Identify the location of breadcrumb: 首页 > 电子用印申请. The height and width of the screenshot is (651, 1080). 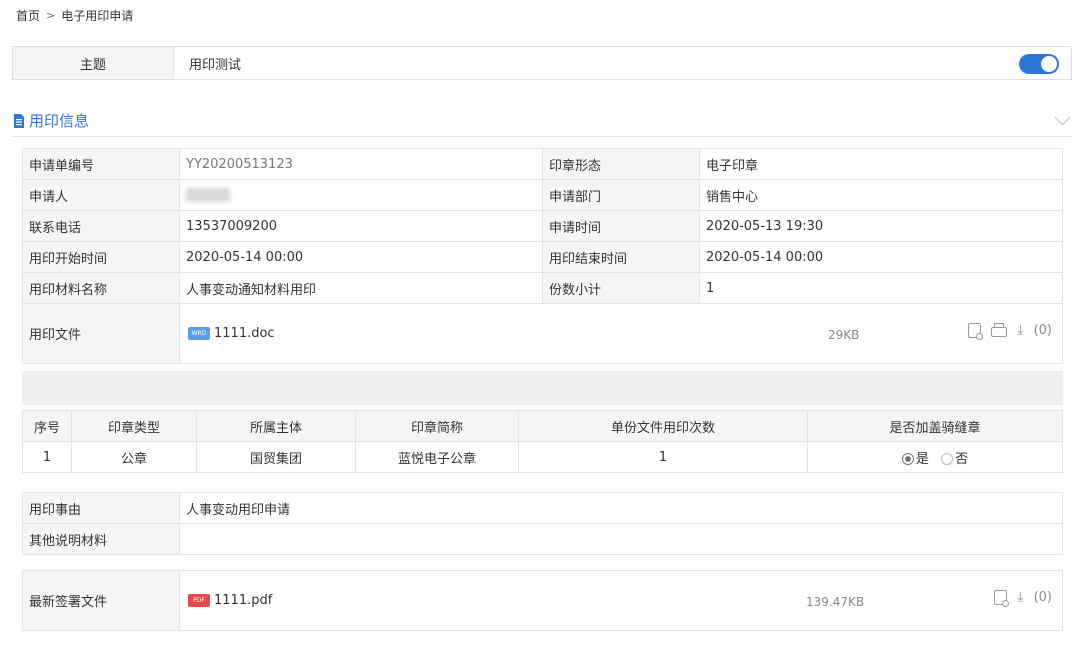
(74, 15).